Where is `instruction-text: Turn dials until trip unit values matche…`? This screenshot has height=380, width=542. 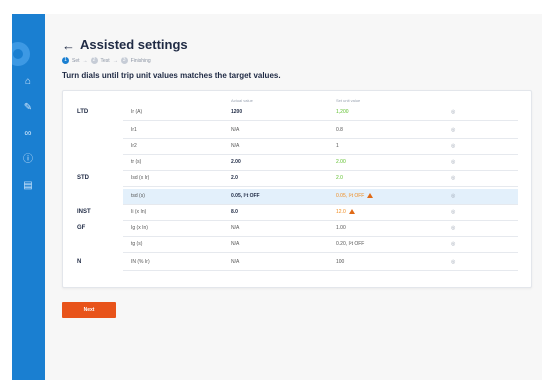 instruction-text: Turn dials until trip unit values matche… is located at coordinates (171, 75).